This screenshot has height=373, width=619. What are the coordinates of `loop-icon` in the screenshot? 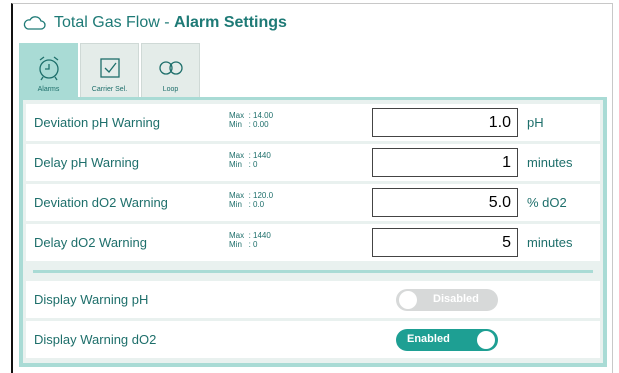 It's located at (171, 68).